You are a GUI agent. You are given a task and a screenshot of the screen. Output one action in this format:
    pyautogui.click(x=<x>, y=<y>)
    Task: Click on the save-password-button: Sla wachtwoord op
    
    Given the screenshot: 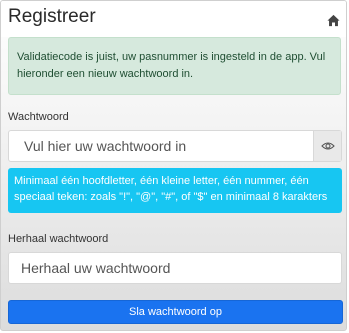 What is the action you would take?
    pyautogui.click(x=175, y=312)
    